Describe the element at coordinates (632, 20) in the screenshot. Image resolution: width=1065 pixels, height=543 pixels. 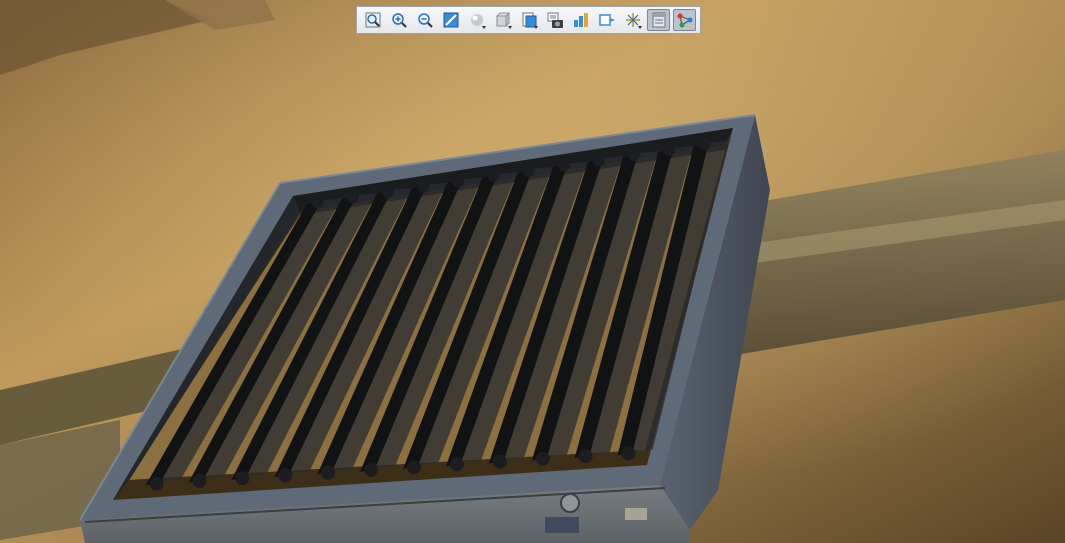
I see `scene-effects-button` at that location.